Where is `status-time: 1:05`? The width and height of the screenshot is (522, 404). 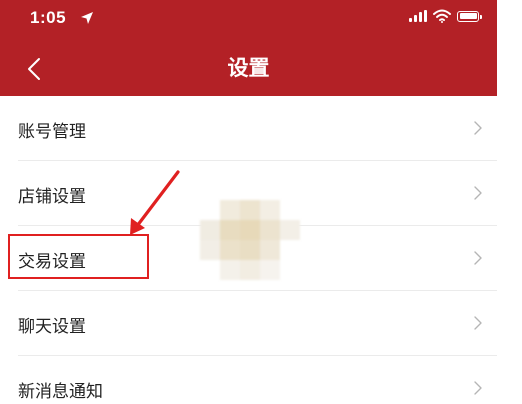 status-time: 1:05 is located at coordinates (48, 17).